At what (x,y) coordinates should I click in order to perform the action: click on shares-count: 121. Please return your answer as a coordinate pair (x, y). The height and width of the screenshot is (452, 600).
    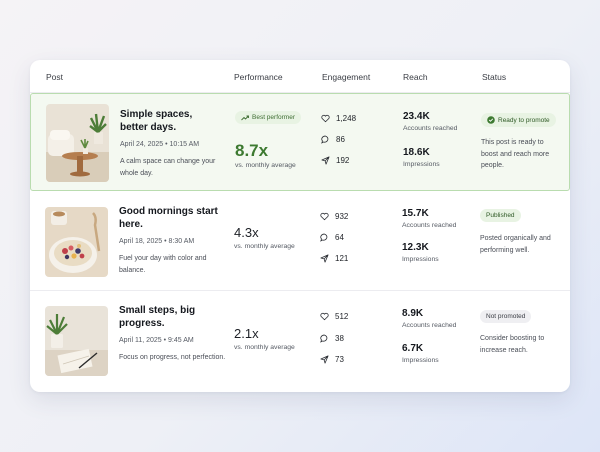
    Looking at the image, I should click on (334, 258).